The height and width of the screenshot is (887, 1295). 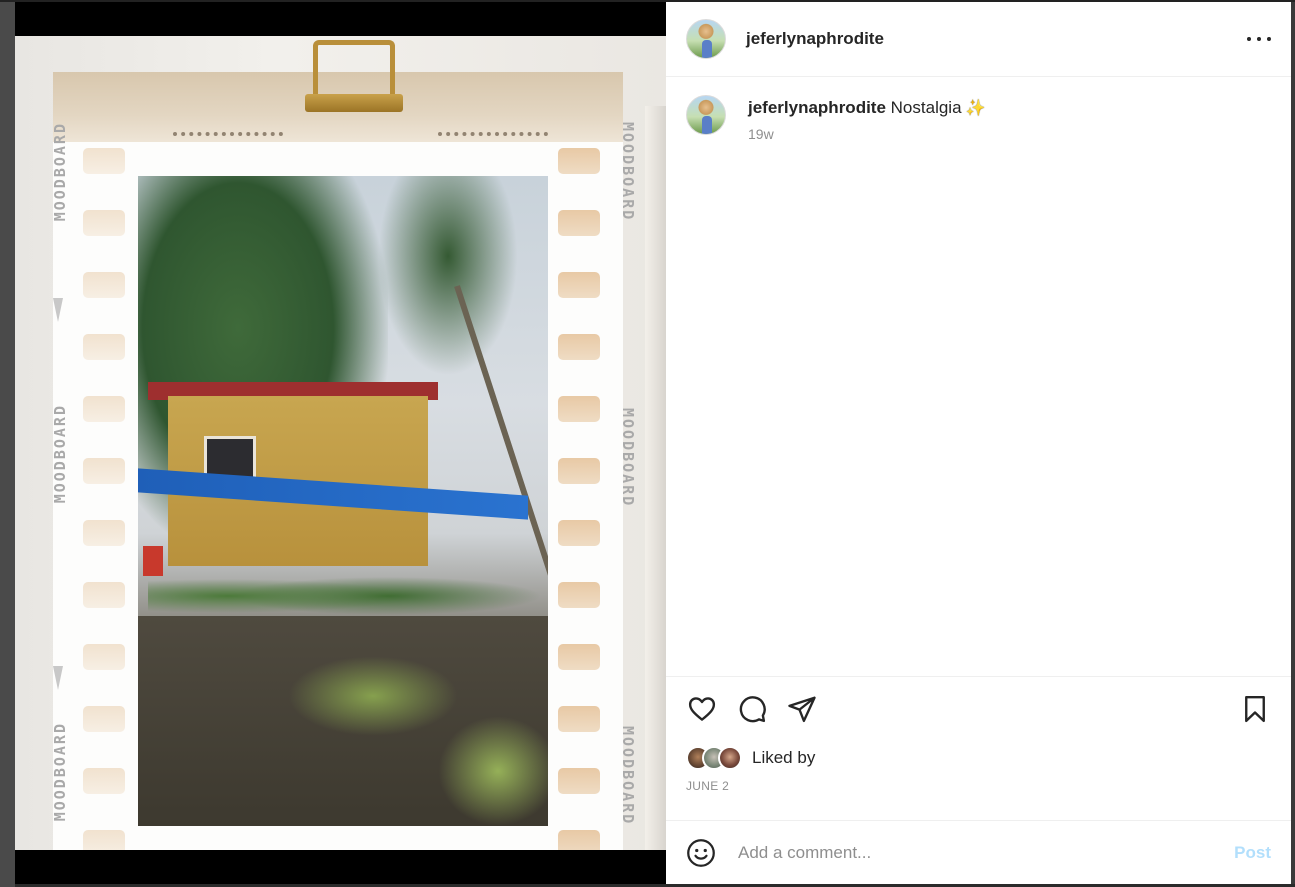 I want to click on post-comment-button: Post, so click(x=1252, y=853).